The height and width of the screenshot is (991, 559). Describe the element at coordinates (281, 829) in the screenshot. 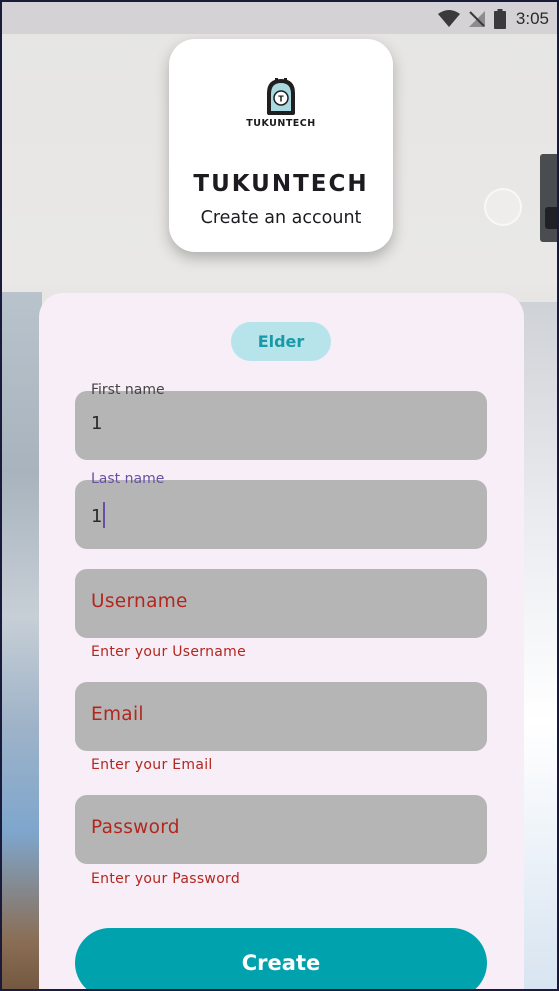

I see `password-field: Password` at that location.